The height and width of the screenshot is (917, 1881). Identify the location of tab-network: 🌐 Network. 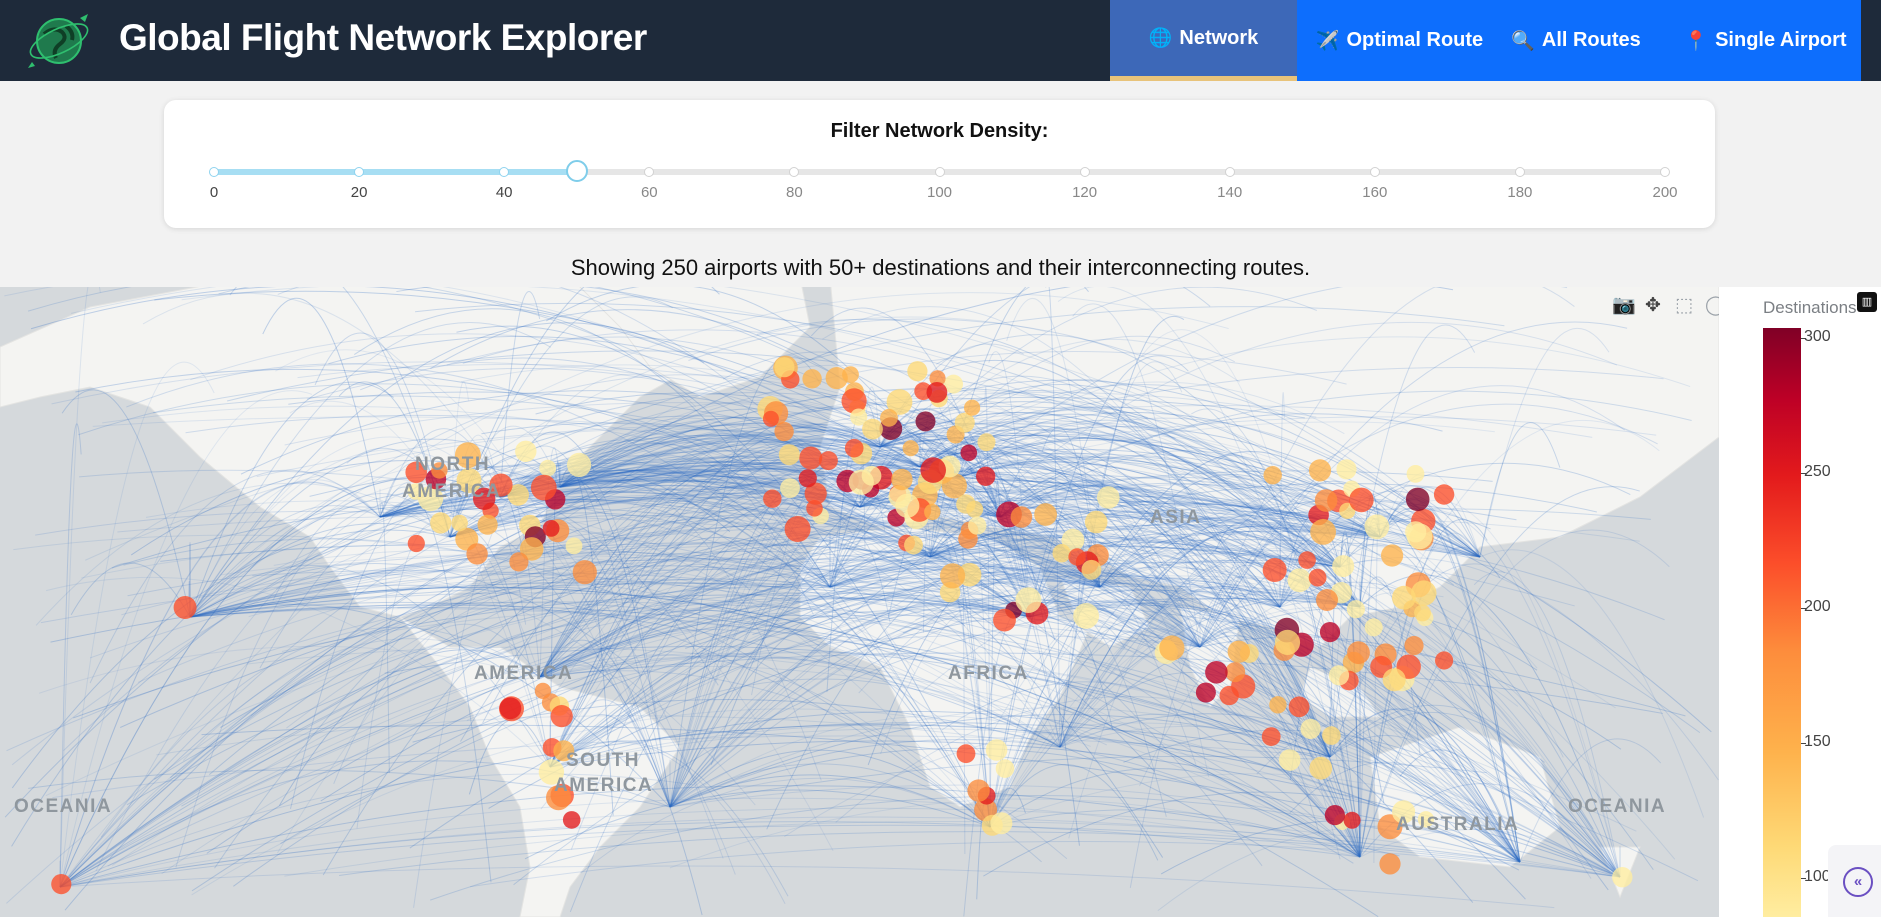
(1203, 40).